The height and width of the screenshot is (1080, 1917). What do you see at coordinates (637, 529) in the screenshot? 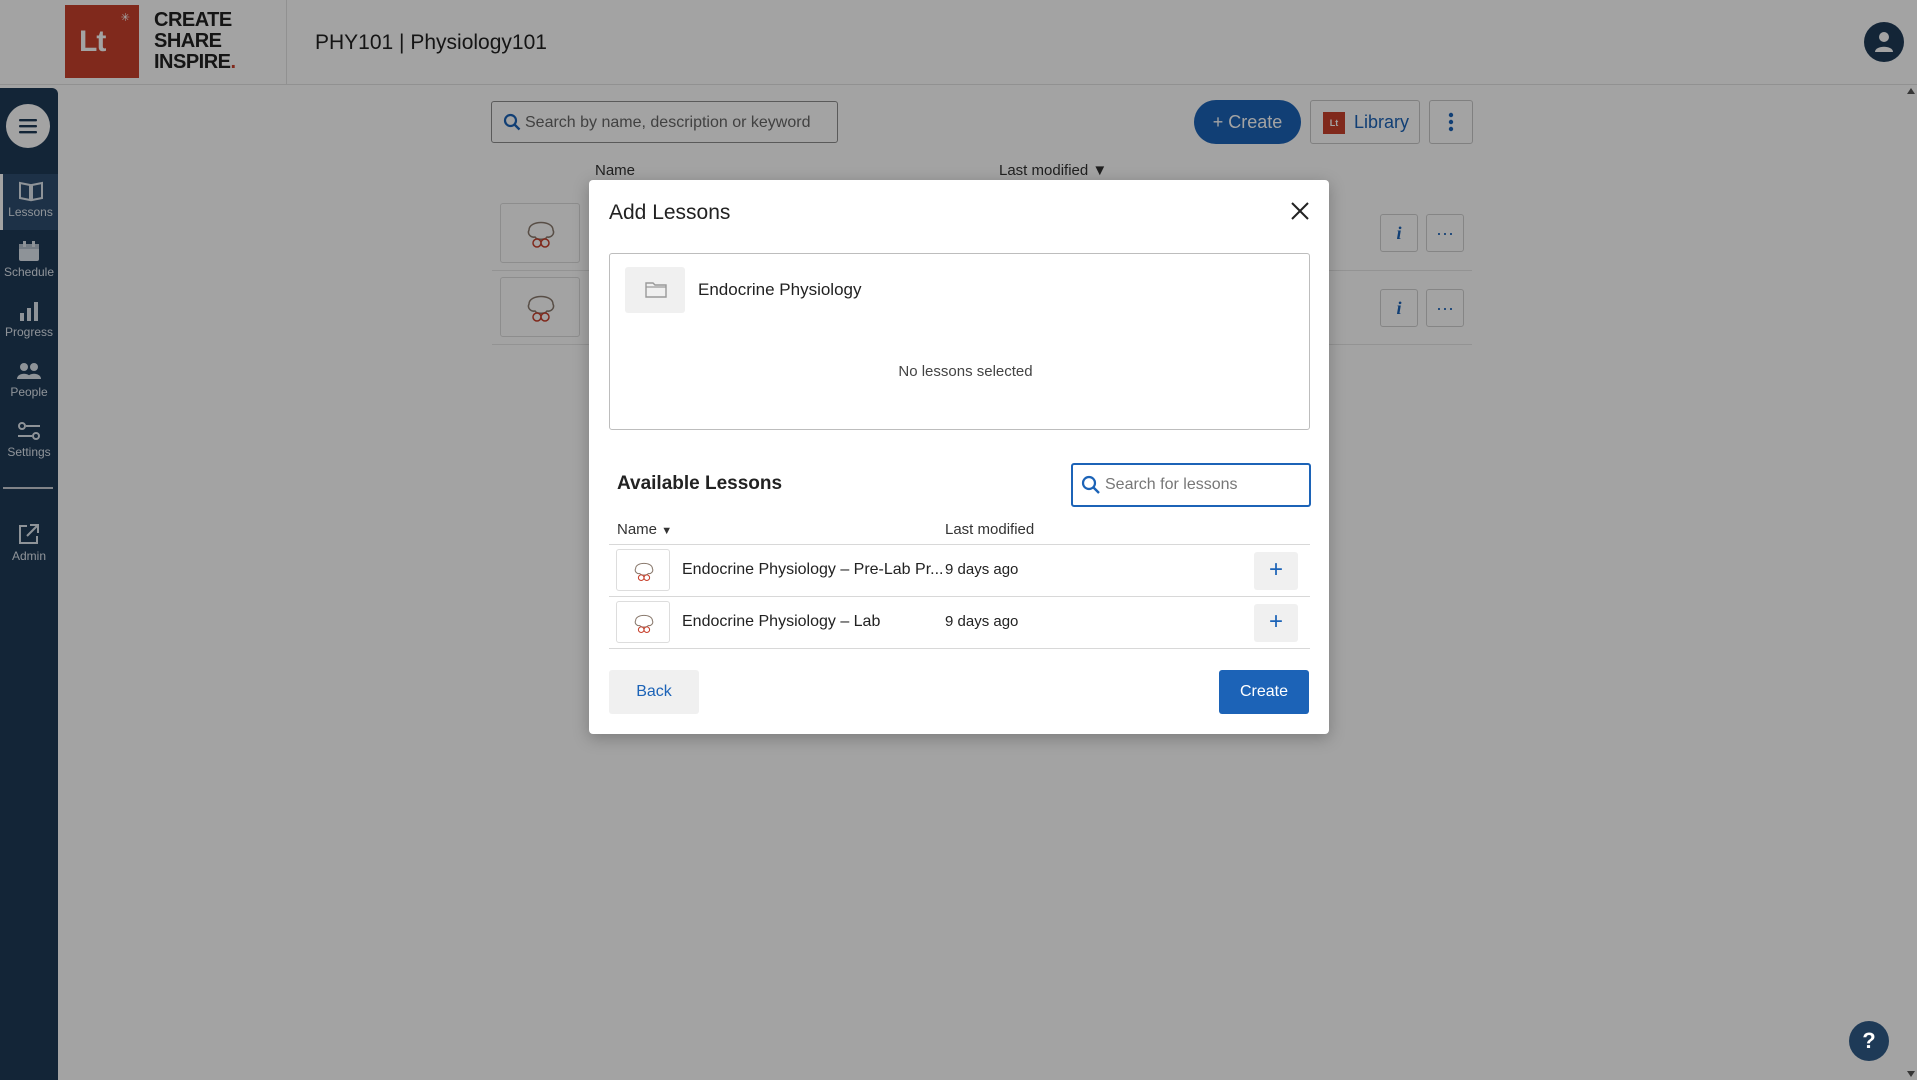
I see `column-header-label: Name` at bounding box center [637, 529].